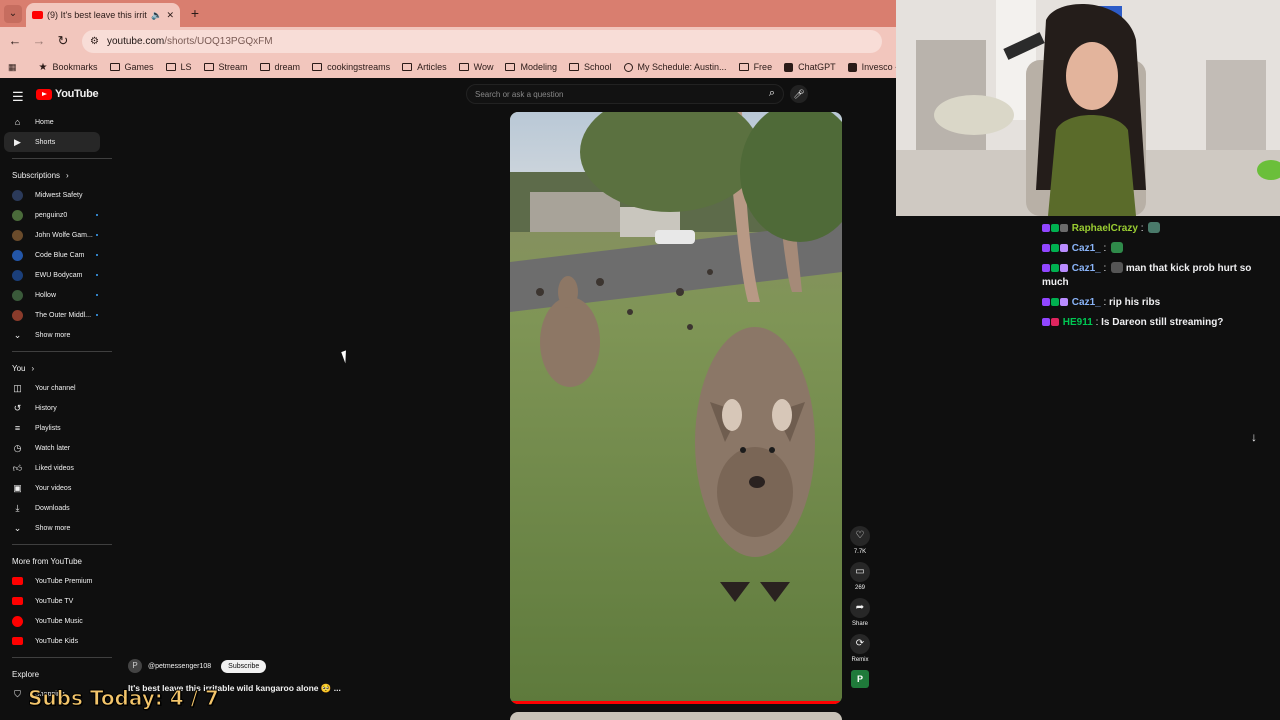 Image resolution: width=1280 pixels, height=720 pixels. Describe the element at coordinates (772, 93) in the screenshot. I see `search-icon: ⌕` at that location.